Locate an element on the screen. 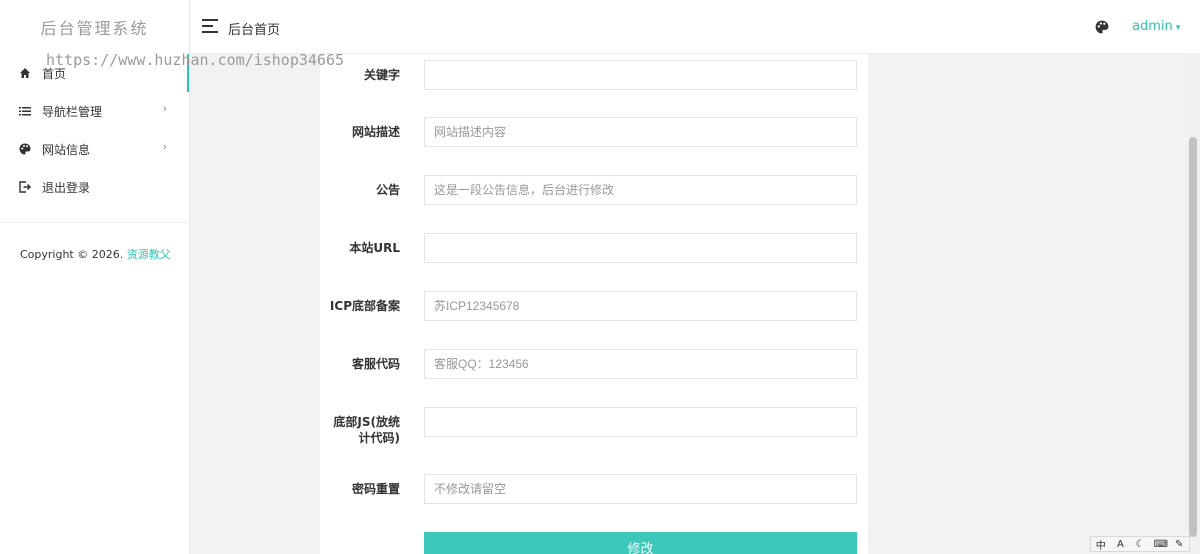 This screenshot has height=554, width=1200. ime-font-icon: A is located at coordinates (1120, 544).